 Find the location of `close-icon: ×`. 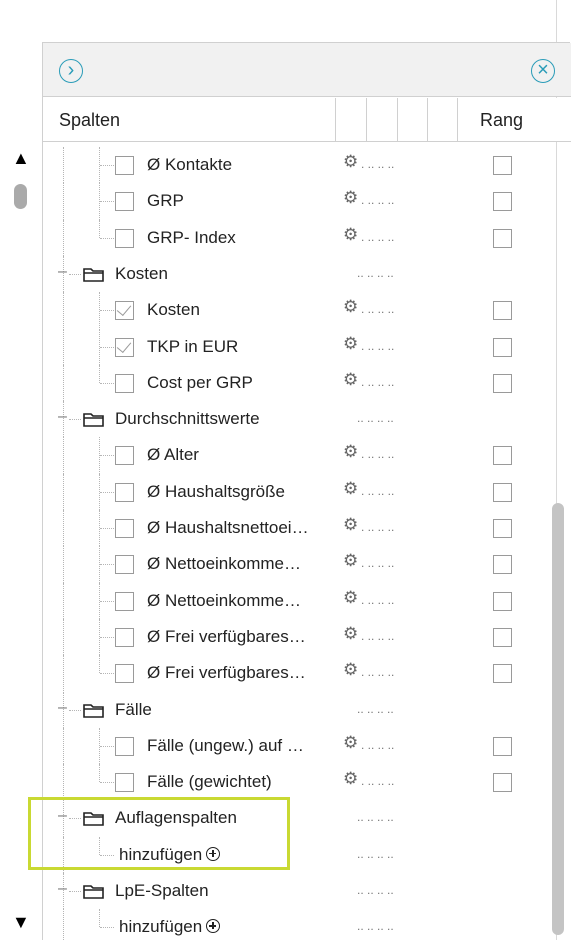

close-icon: × is located at coordinates (543, 71).